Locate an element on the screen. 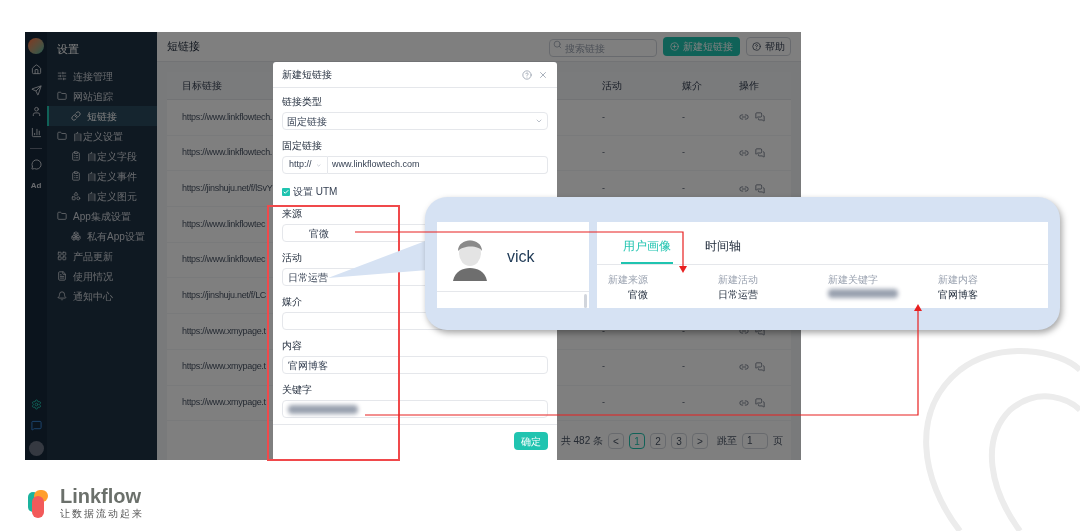 Image resolution: width=1080 pixels, height=531 pixels. sidebar-item: 自定义事件 is located at coordinates (102, 176).